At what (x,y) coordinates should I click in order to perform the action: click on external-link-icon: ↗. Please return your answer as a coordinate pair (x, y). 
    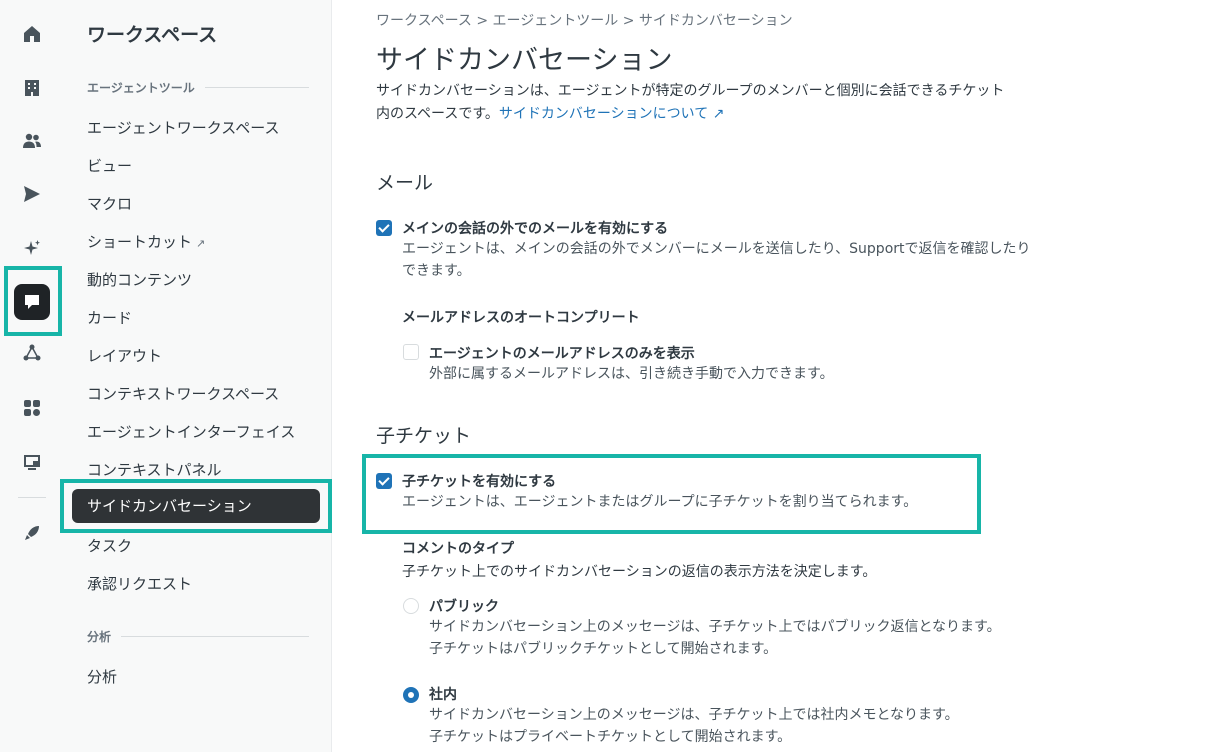
    Looking at the image, I should click on (201, 243).